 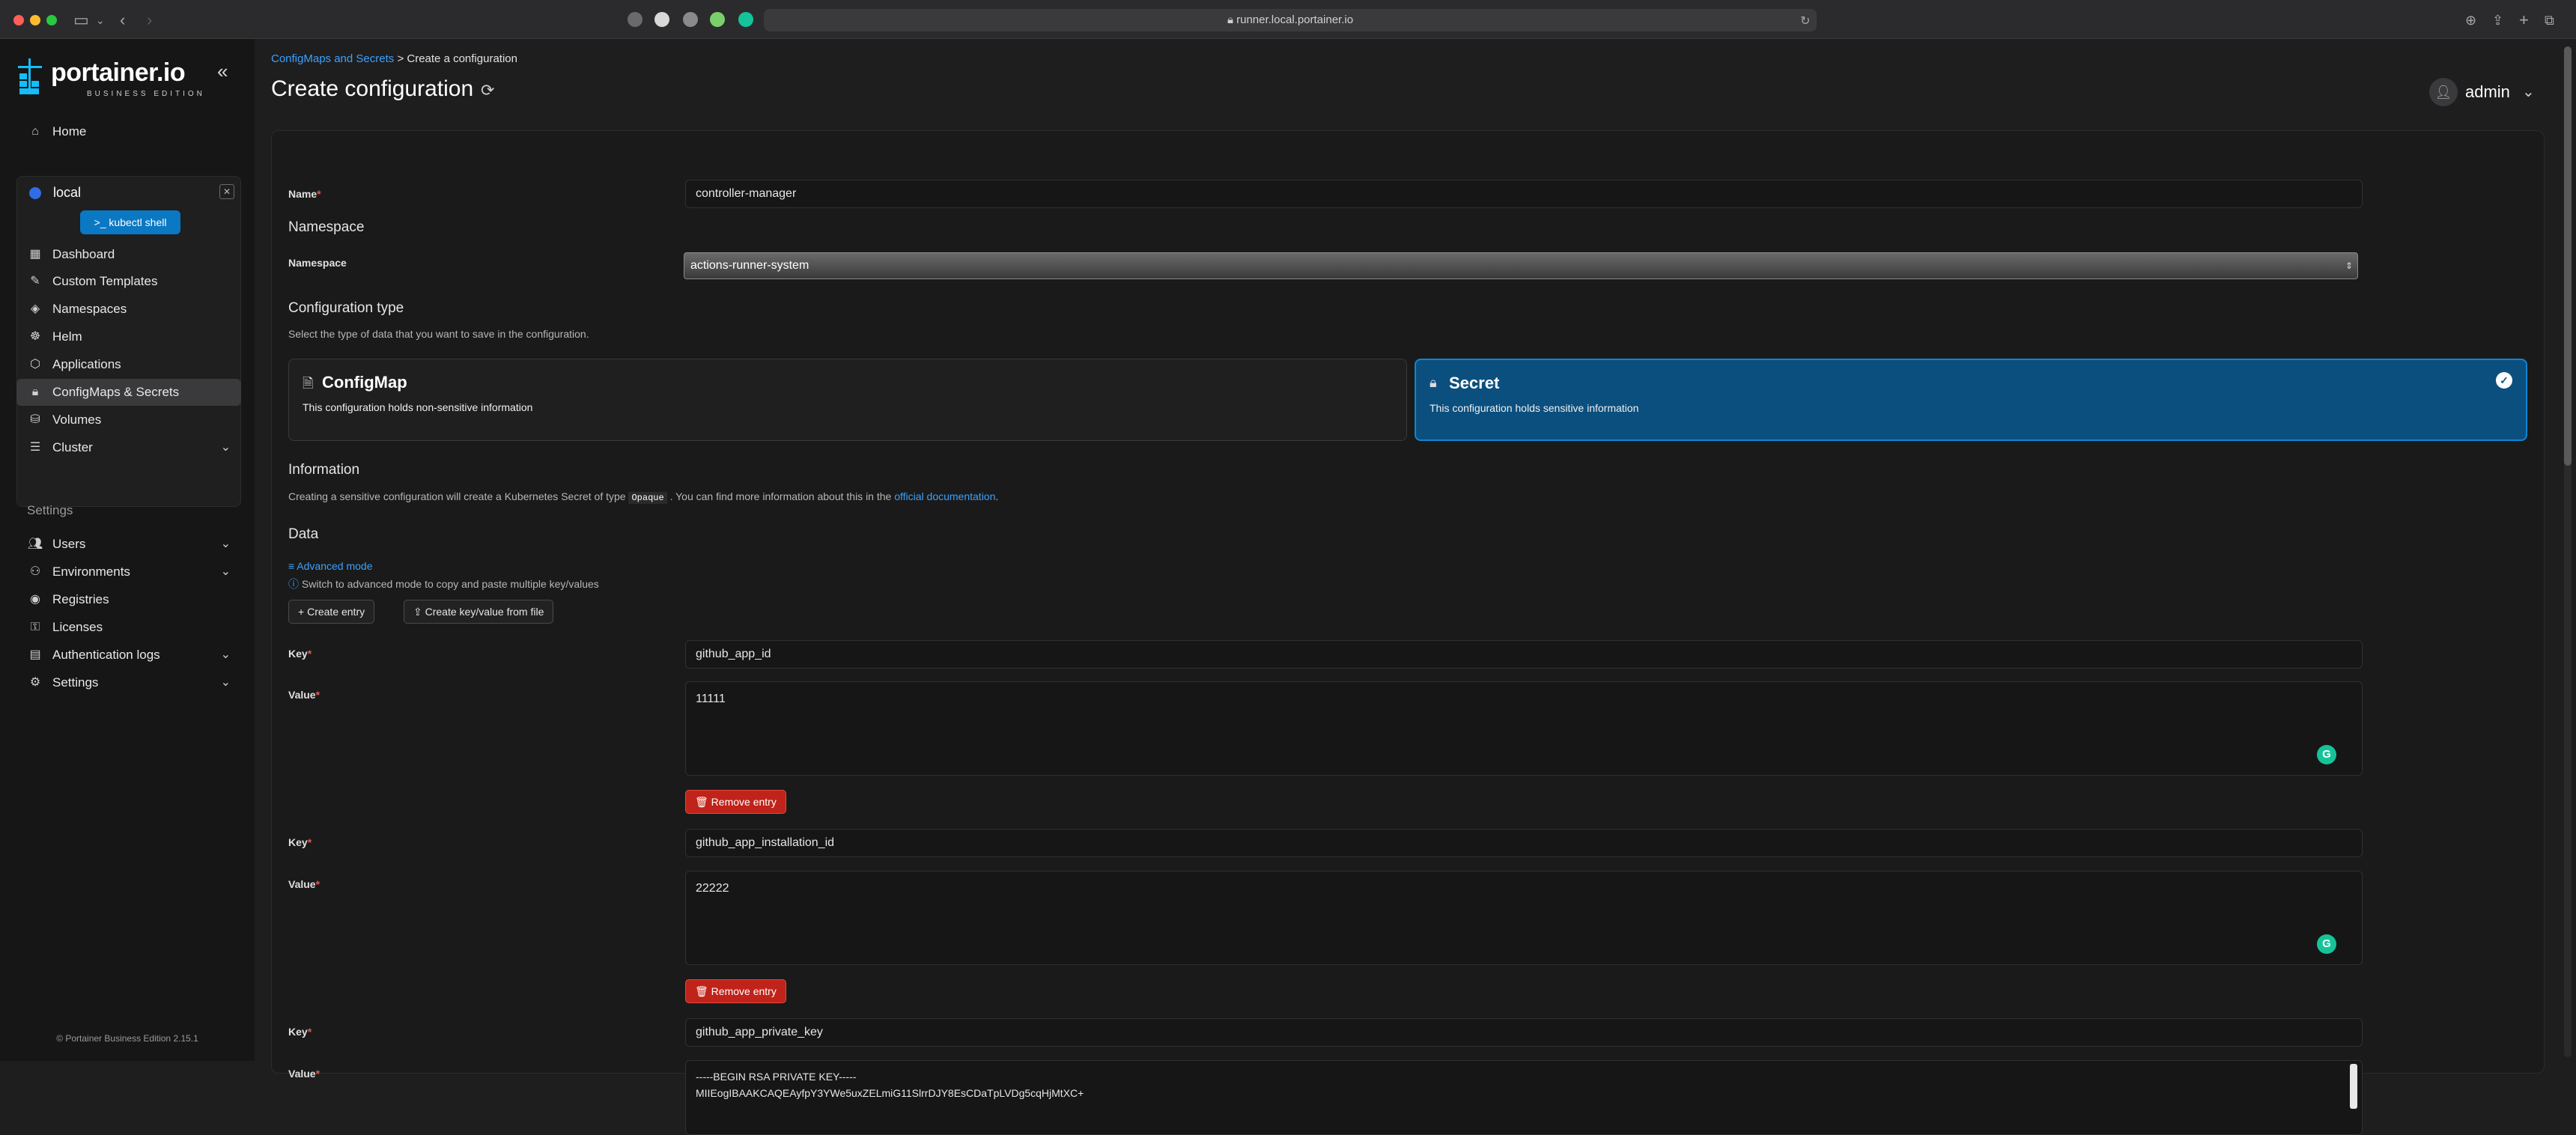 I want to click on sidebar-item-authentication-logs: ▤ Authentication logs ⌄, so click(x=128, y=656).